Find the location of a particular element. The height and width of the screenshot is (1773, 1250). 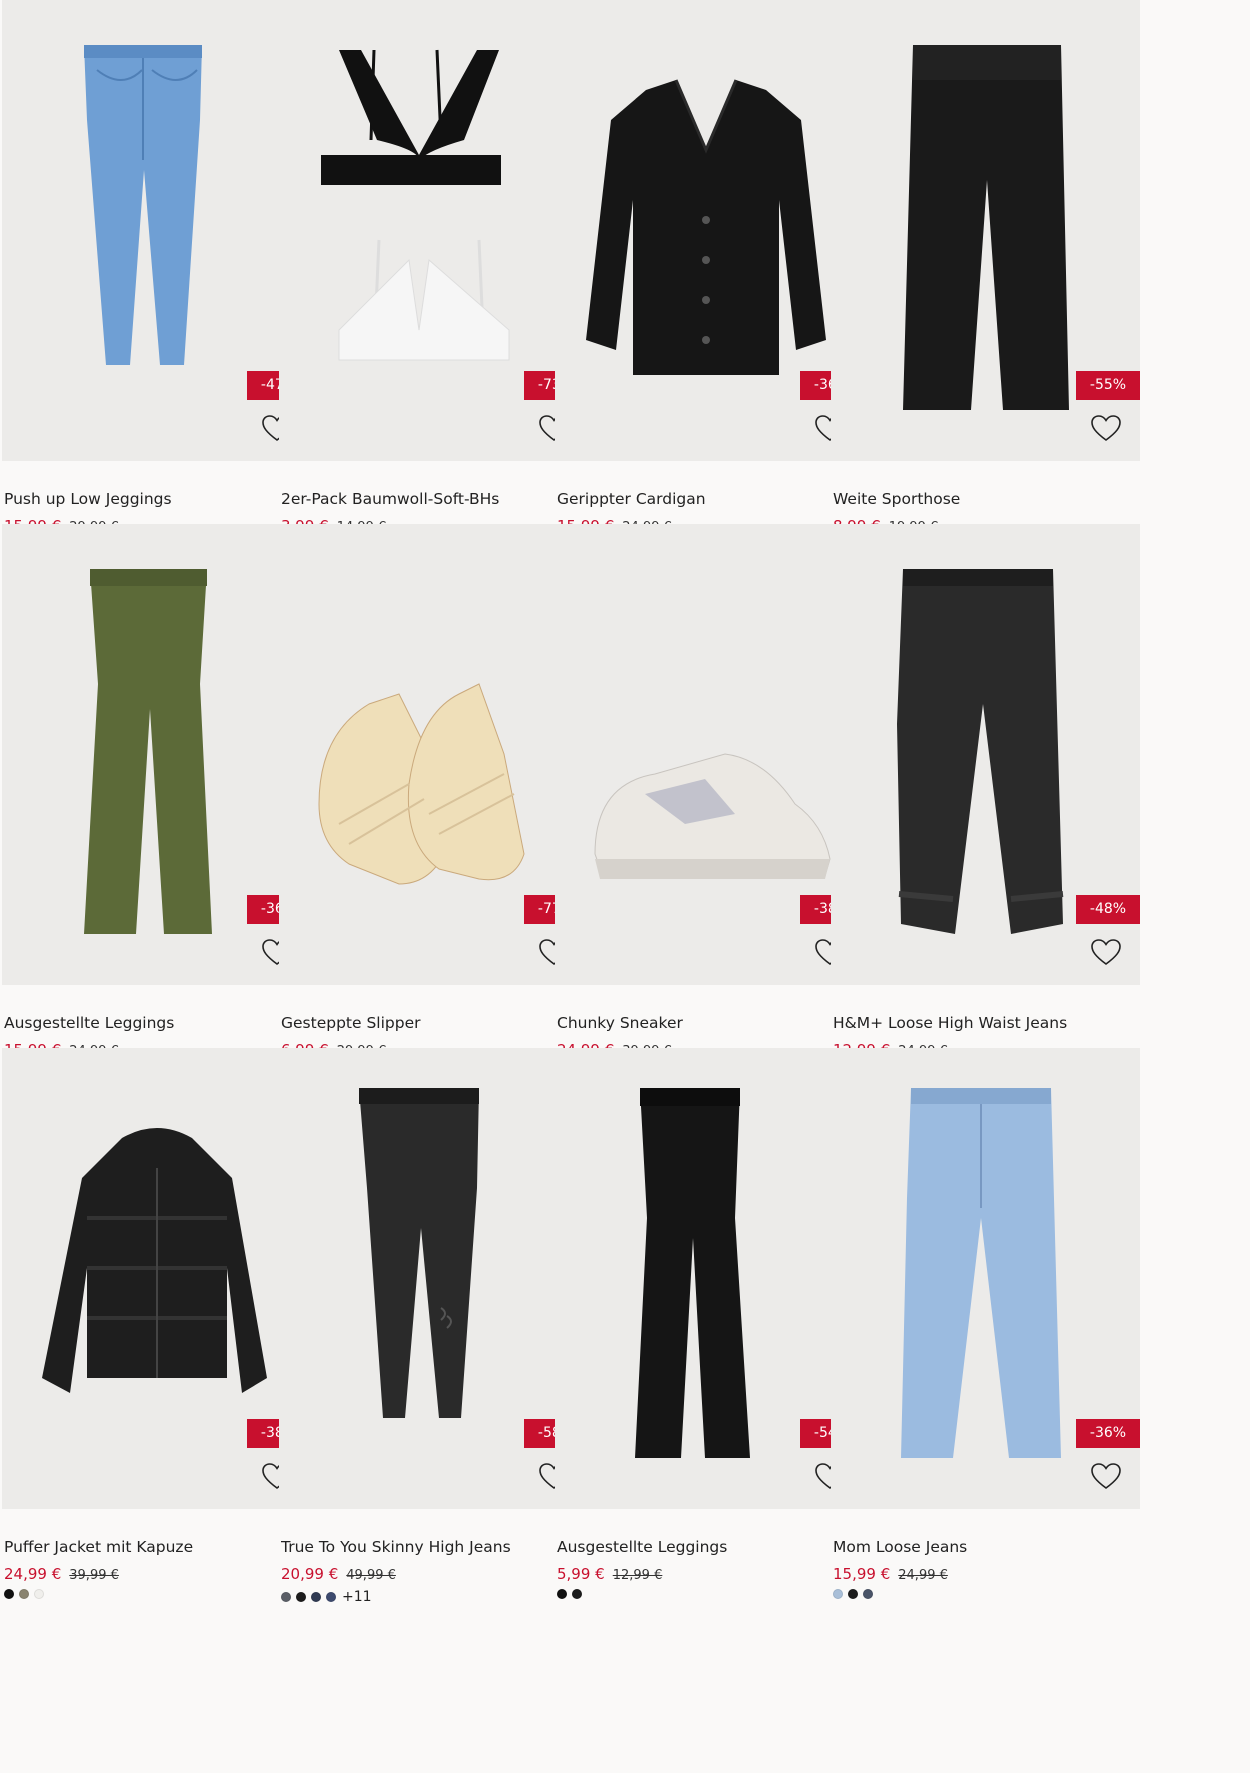

product-image: -58% is located at coordinates (433, 1278).